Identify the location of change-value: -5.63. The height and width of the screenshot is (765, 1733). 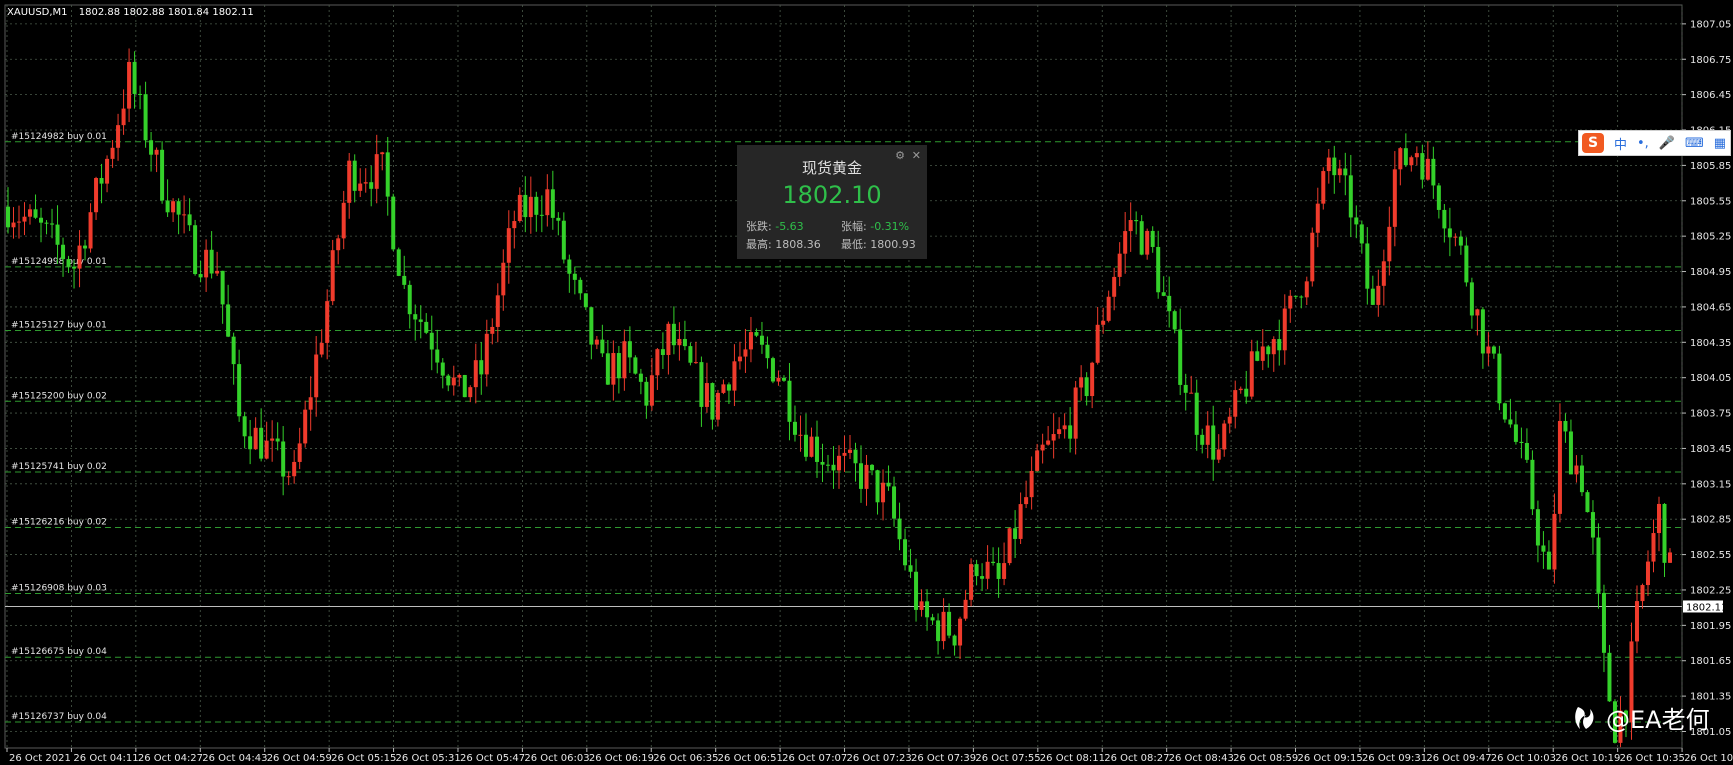
(789, 226).